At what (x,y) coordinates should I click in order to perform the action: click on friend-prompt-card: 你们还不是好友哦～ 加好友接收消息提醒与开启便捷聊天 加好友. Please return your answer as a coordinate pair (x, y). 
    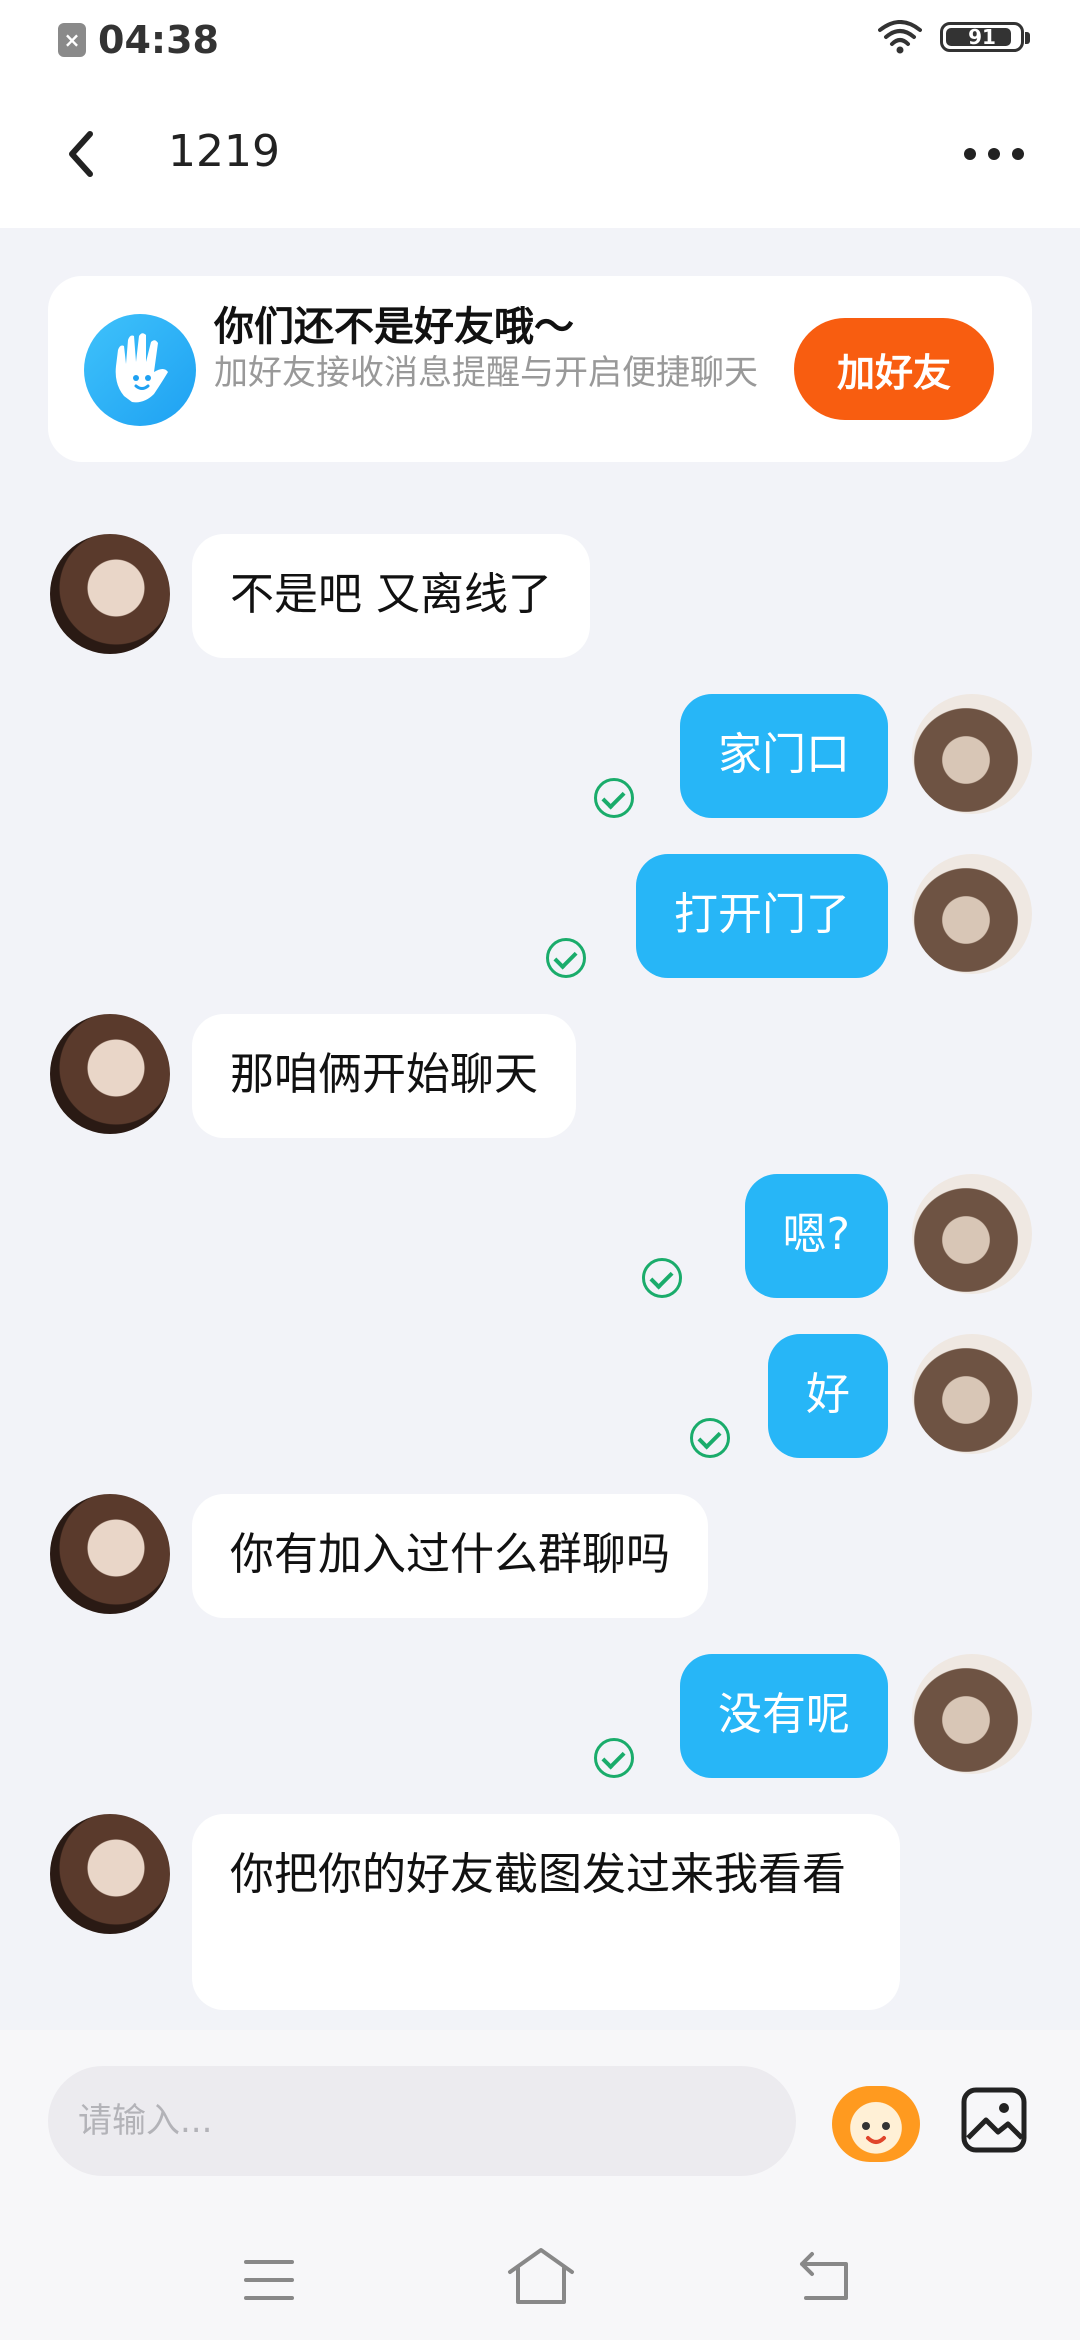
    Looking at the image, I should click on (540, 369).